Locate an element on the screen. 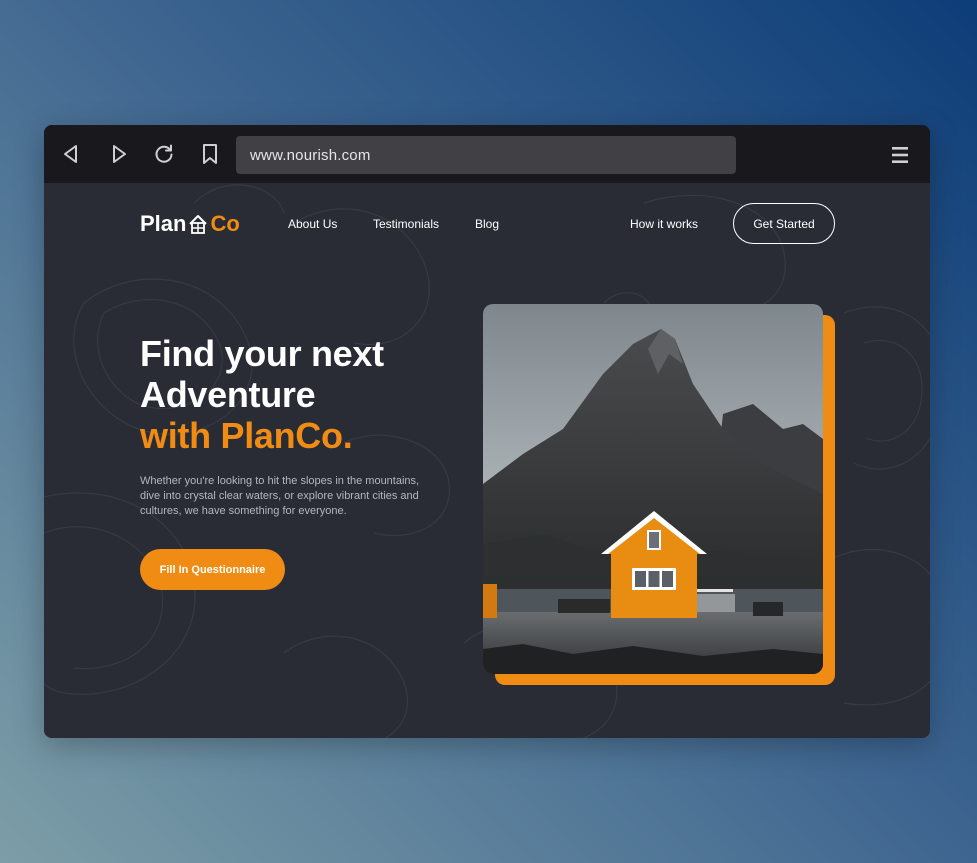 The height and width of the screenshot is (863, 977). hero-heading-line2: Adventure is located at coordinates (228, 394).